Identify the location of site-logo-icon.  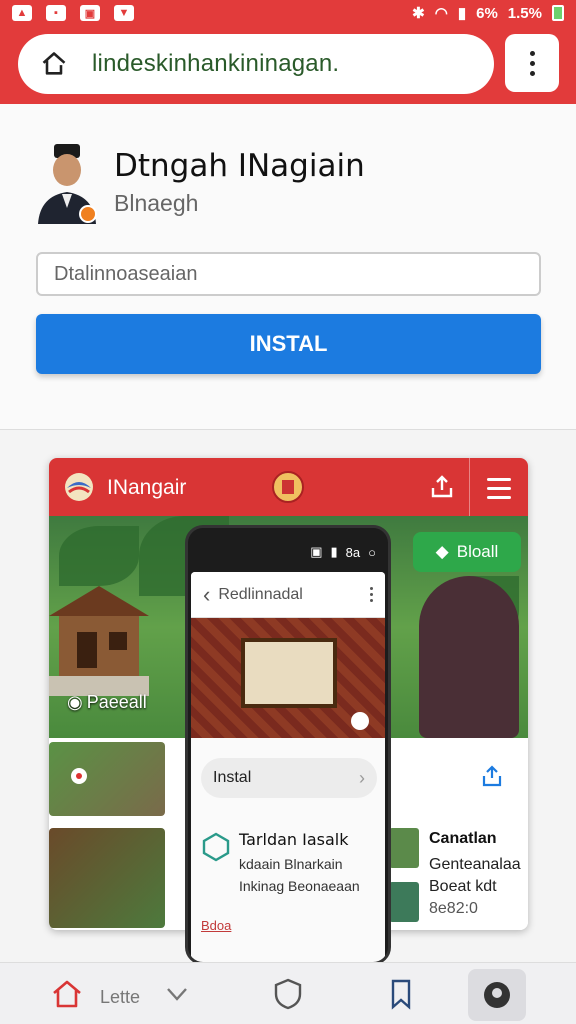
(79, 487).